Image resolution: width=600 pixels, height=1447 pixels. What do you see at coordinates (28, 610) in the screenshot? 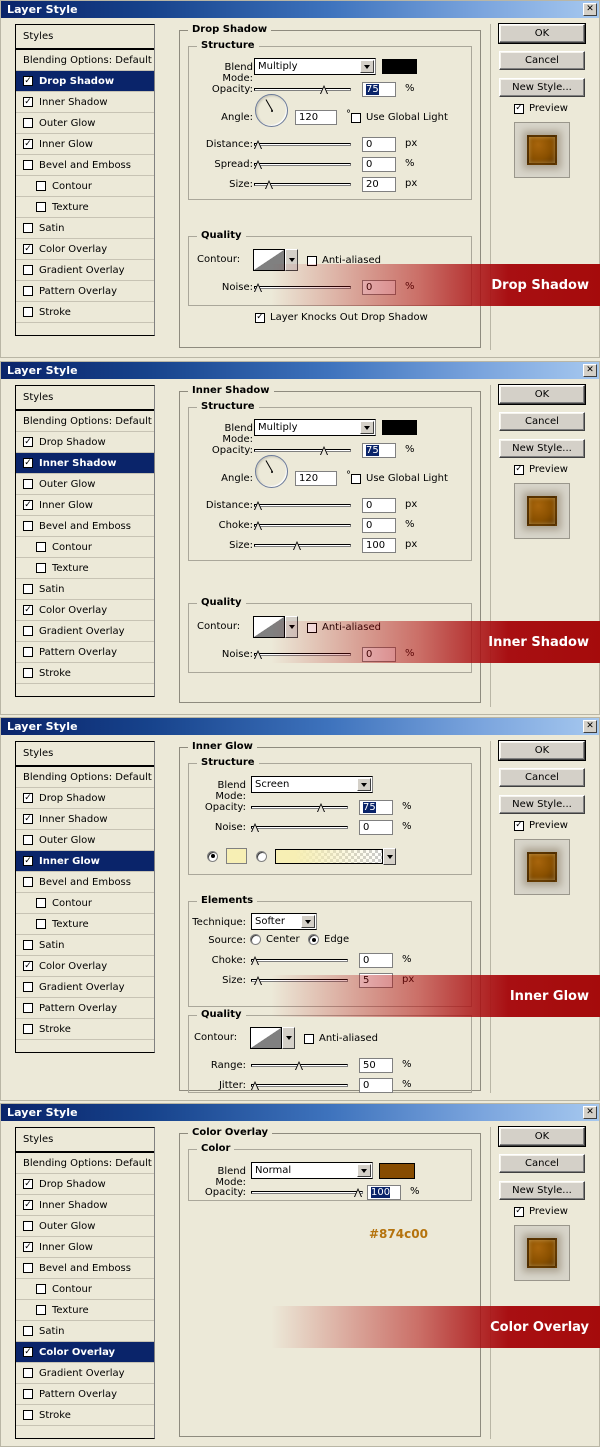
I see `style-checkbox-color-overlay: ✓` at bounding box center [28, 610].